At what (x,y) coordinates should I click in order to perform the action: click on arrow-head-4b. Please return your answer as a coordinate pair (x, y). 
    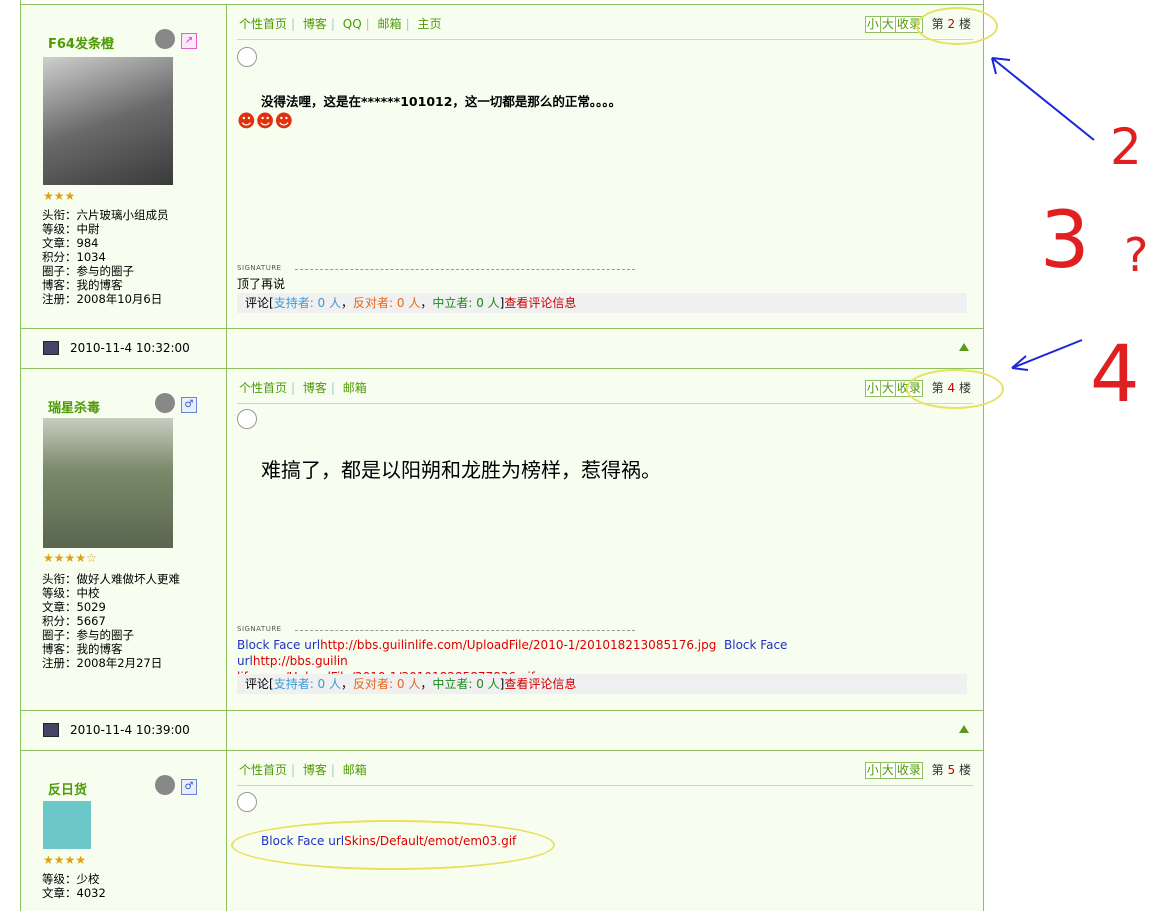
    Looking at the image, I should click on (1020, 369).